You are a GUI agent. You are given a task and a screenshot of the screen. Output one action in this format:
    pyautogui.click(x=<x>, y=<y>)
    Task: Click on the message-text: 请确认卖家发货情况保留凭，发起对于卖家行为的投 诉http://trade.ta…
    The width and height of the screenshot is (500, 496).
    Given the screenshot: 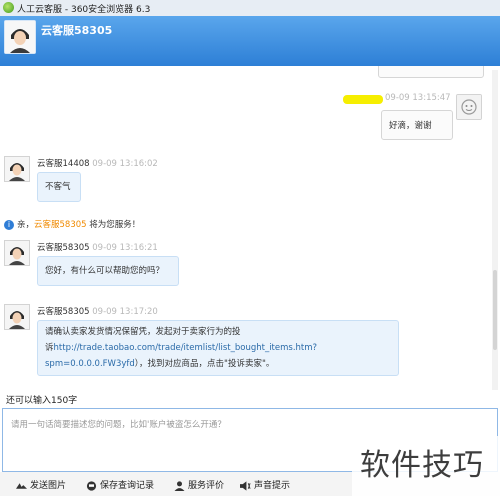 What is the action you would take?
    pyautogui.click(x=181, y=348)
    